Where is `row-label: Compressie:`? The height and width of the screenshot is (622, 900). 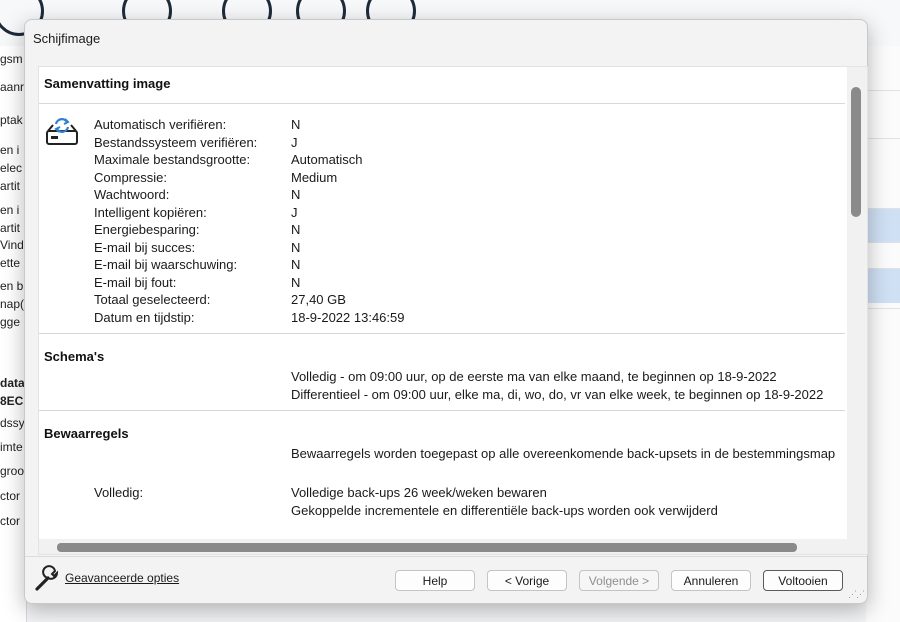 row-label: Compressie: is located at coordinates (130, 177).